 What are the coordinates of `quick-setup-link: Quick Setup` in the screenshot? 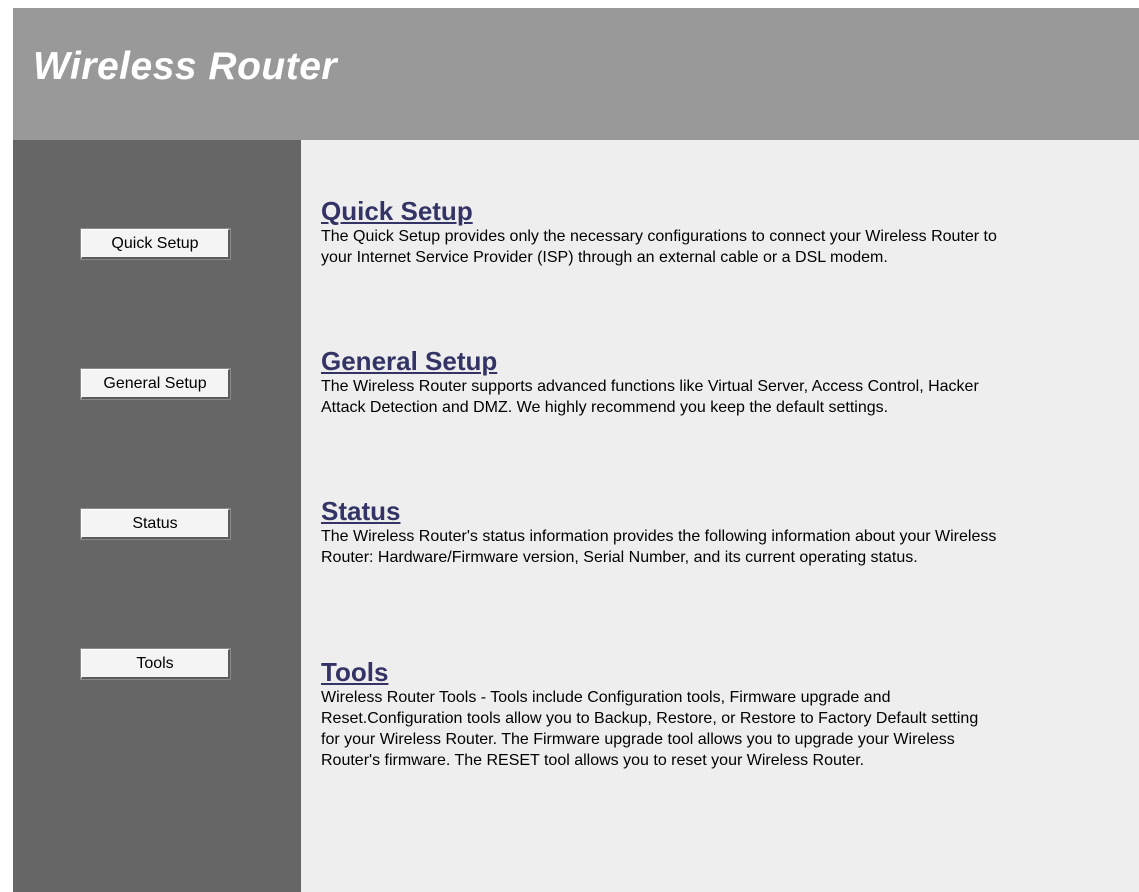 It's located at (397, 211).